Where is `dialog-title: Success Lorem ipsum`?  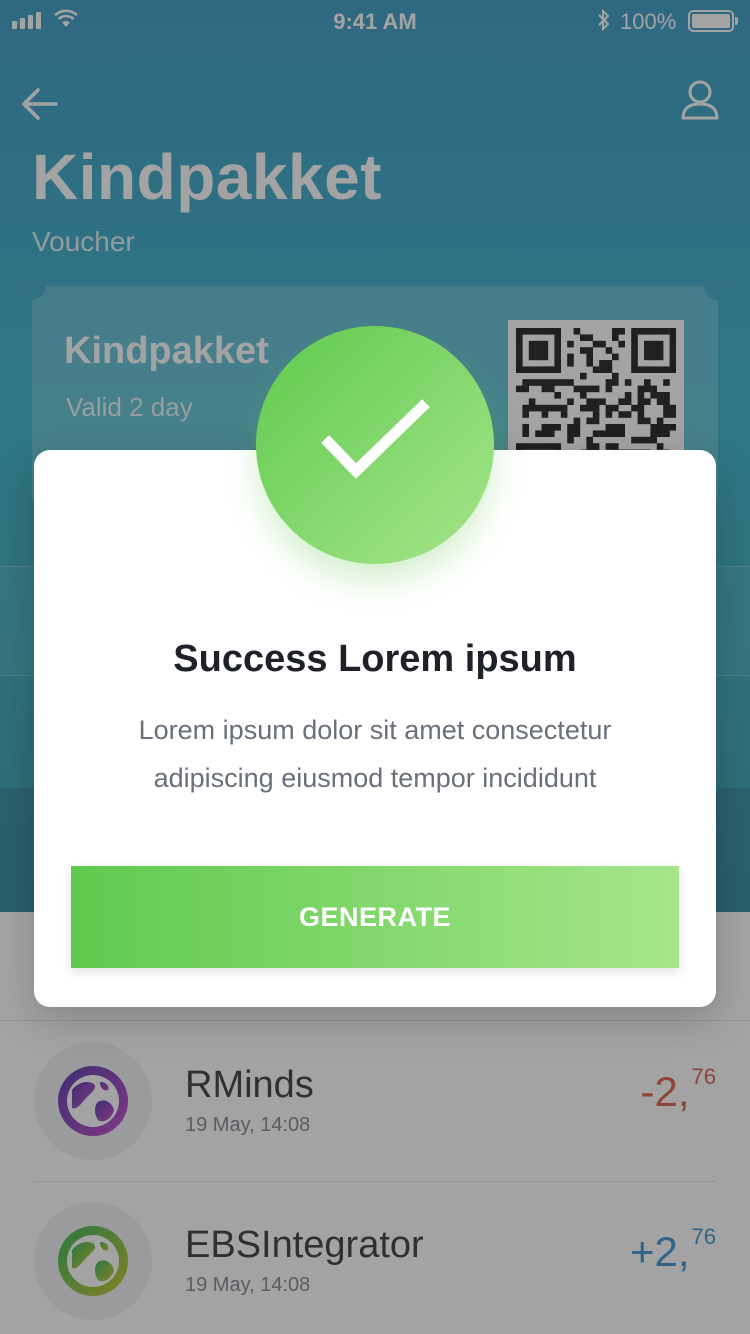
dialog-title: Success Lorem ipsum is located at coordinates (375, 659).